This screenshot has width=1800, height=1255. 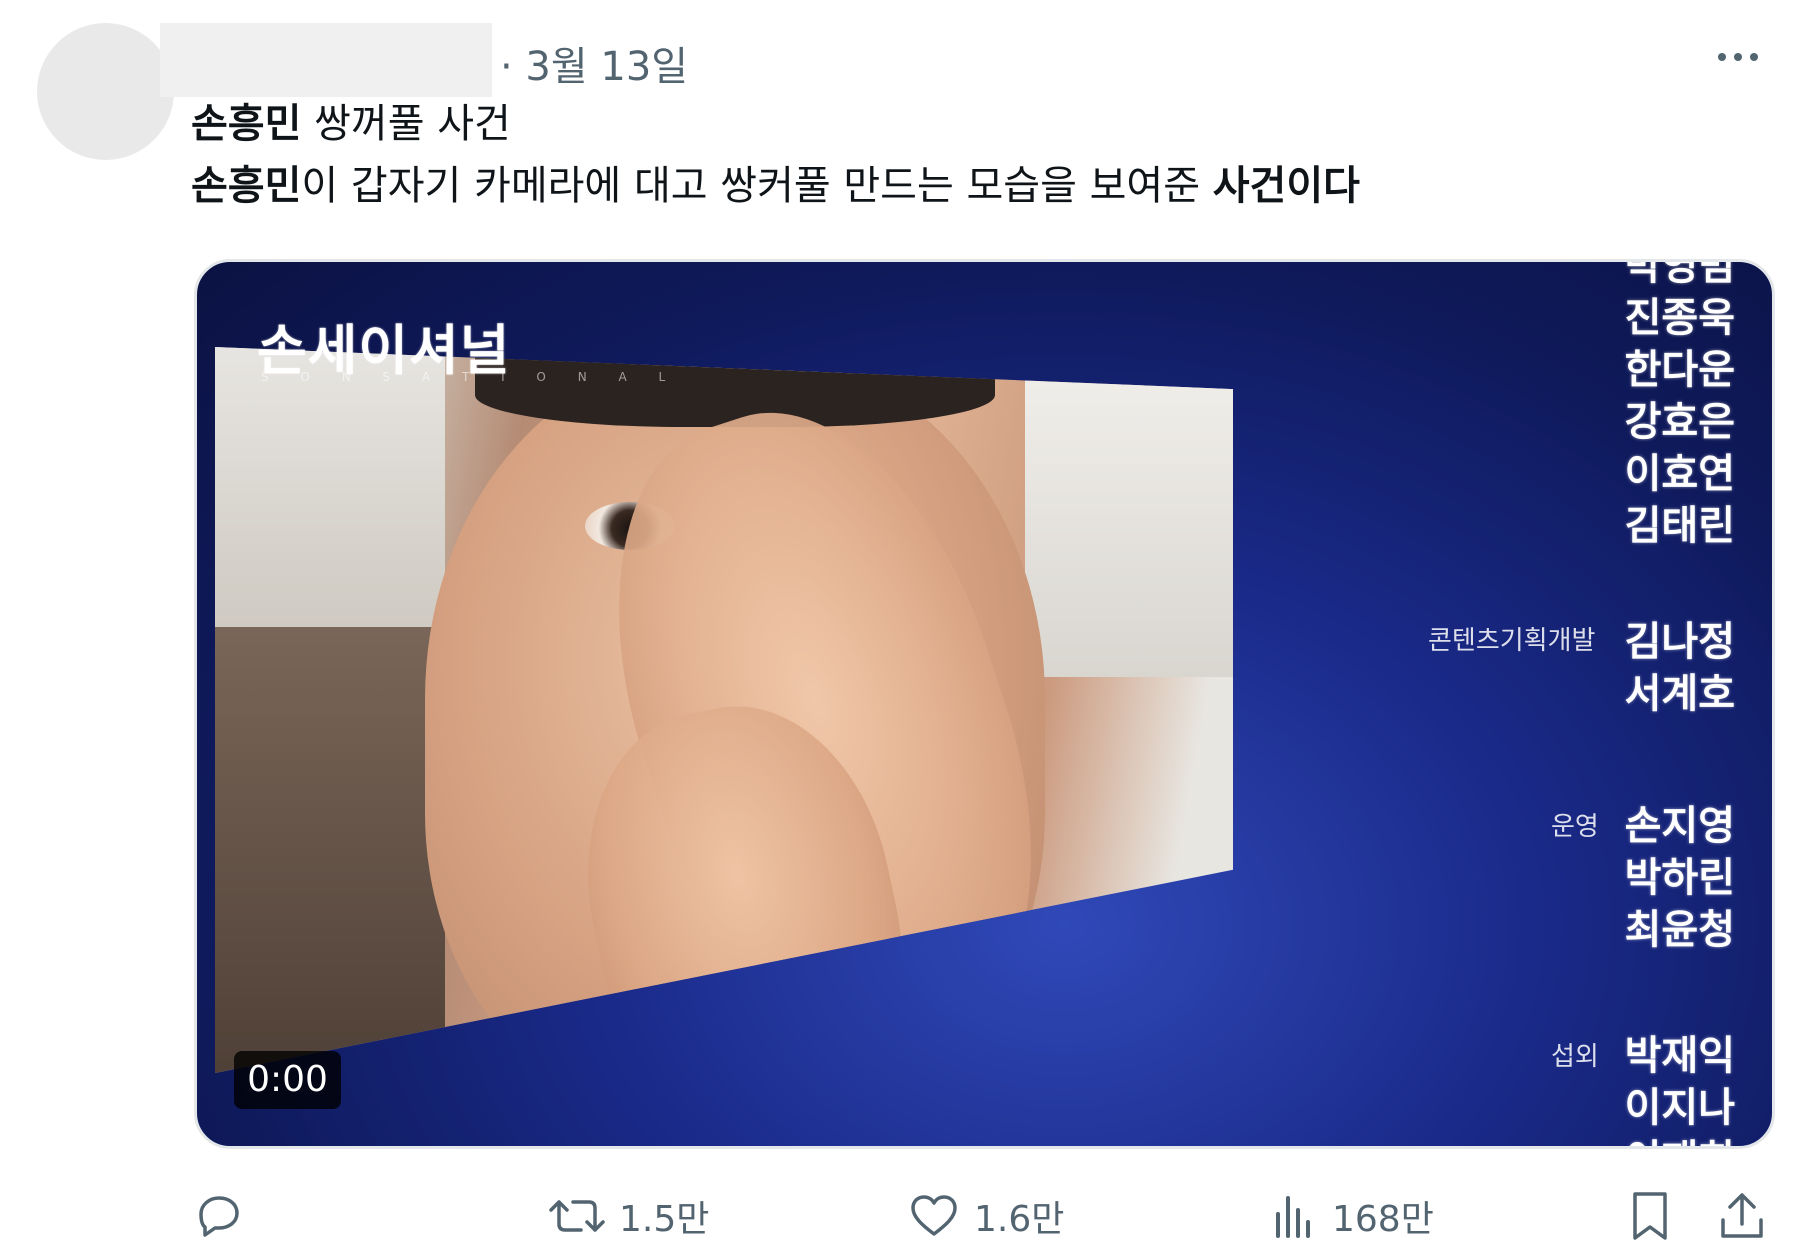 I want to click on post-text-line-1: 손흥민 쌍꺼풀 사건, so click(x=351, y=124).